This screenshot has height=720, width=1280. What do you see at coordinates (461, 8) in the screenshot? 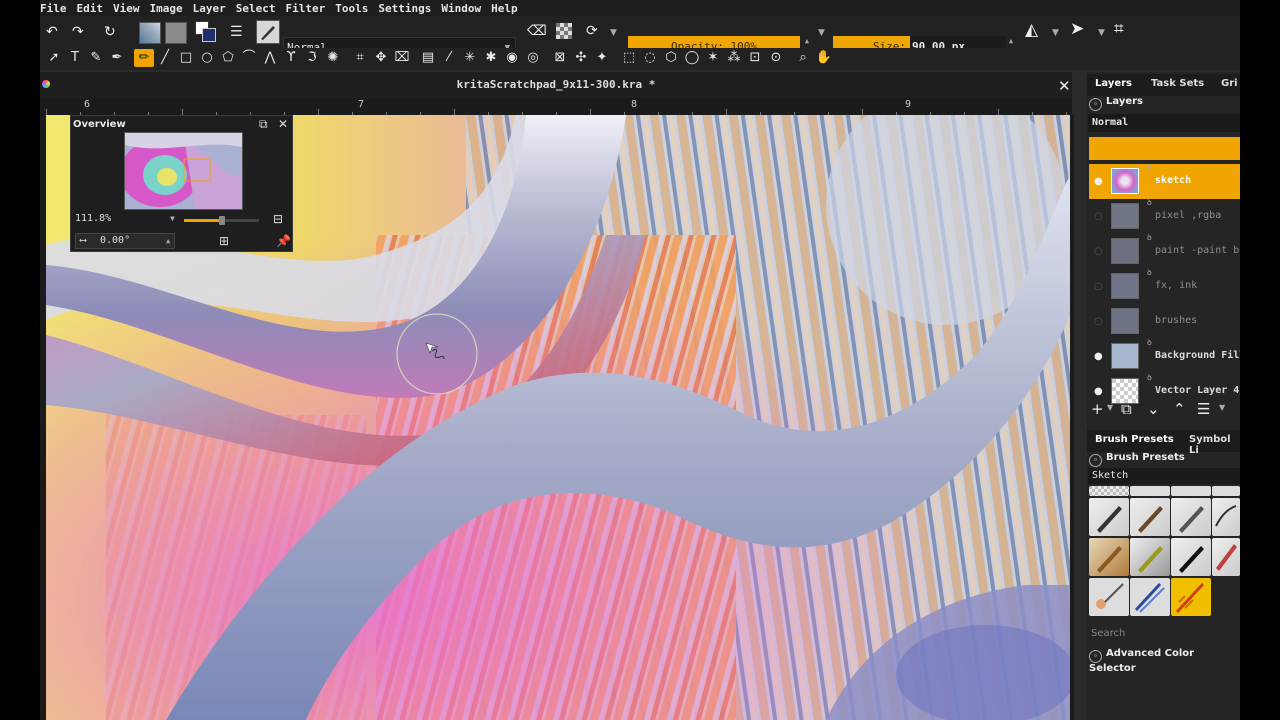
I see `menu-window: Window` at bounding box center [461, 8].